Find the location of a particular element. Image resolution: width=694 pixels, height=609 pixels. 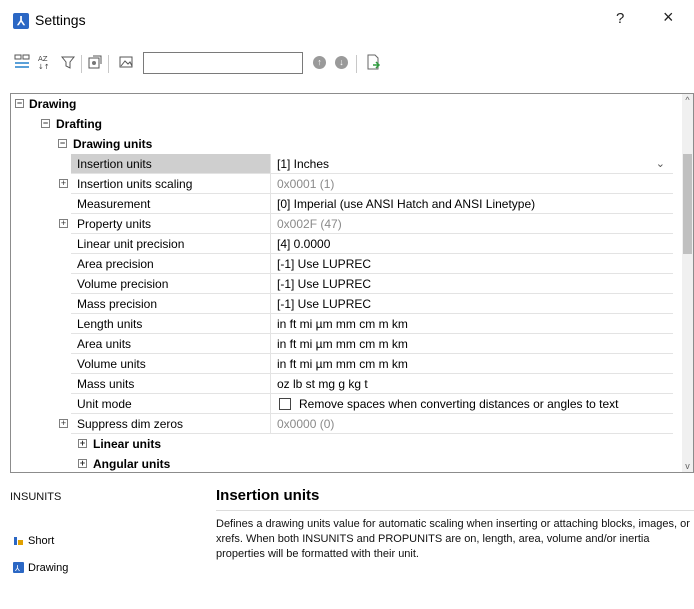

scroll-down-icon: v is located at coordinates (687, 466).